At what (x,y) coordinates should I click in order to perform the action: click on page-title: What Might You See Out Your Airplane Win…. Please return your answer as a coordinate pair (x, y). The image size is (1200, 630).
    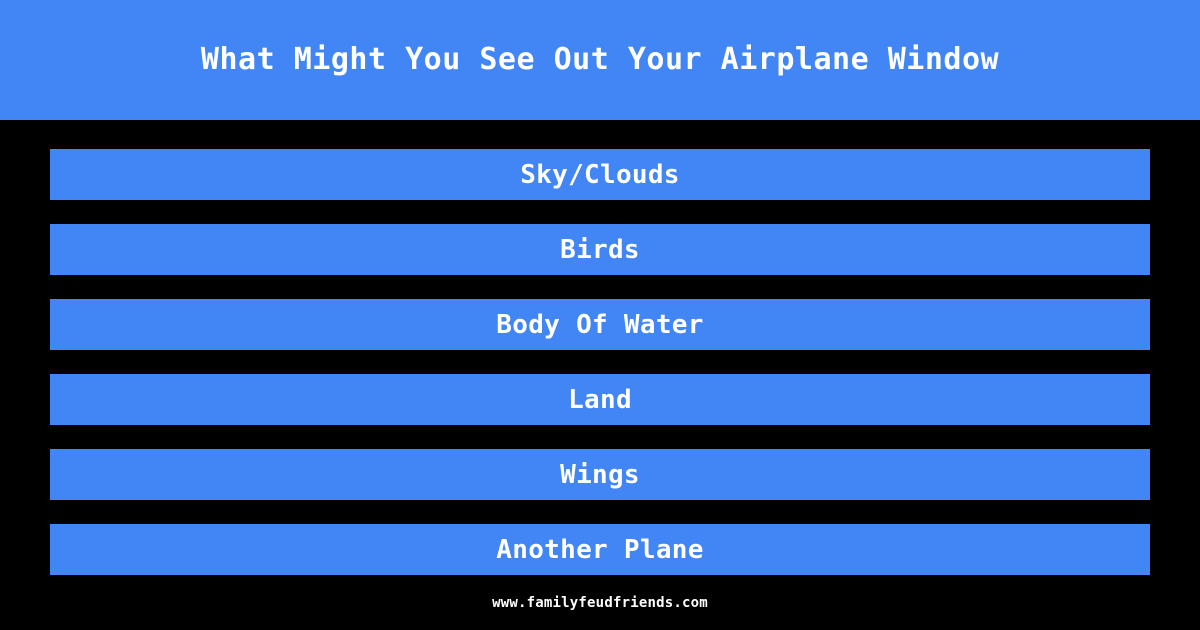
    Looking at the image, I should click on (600, 59).